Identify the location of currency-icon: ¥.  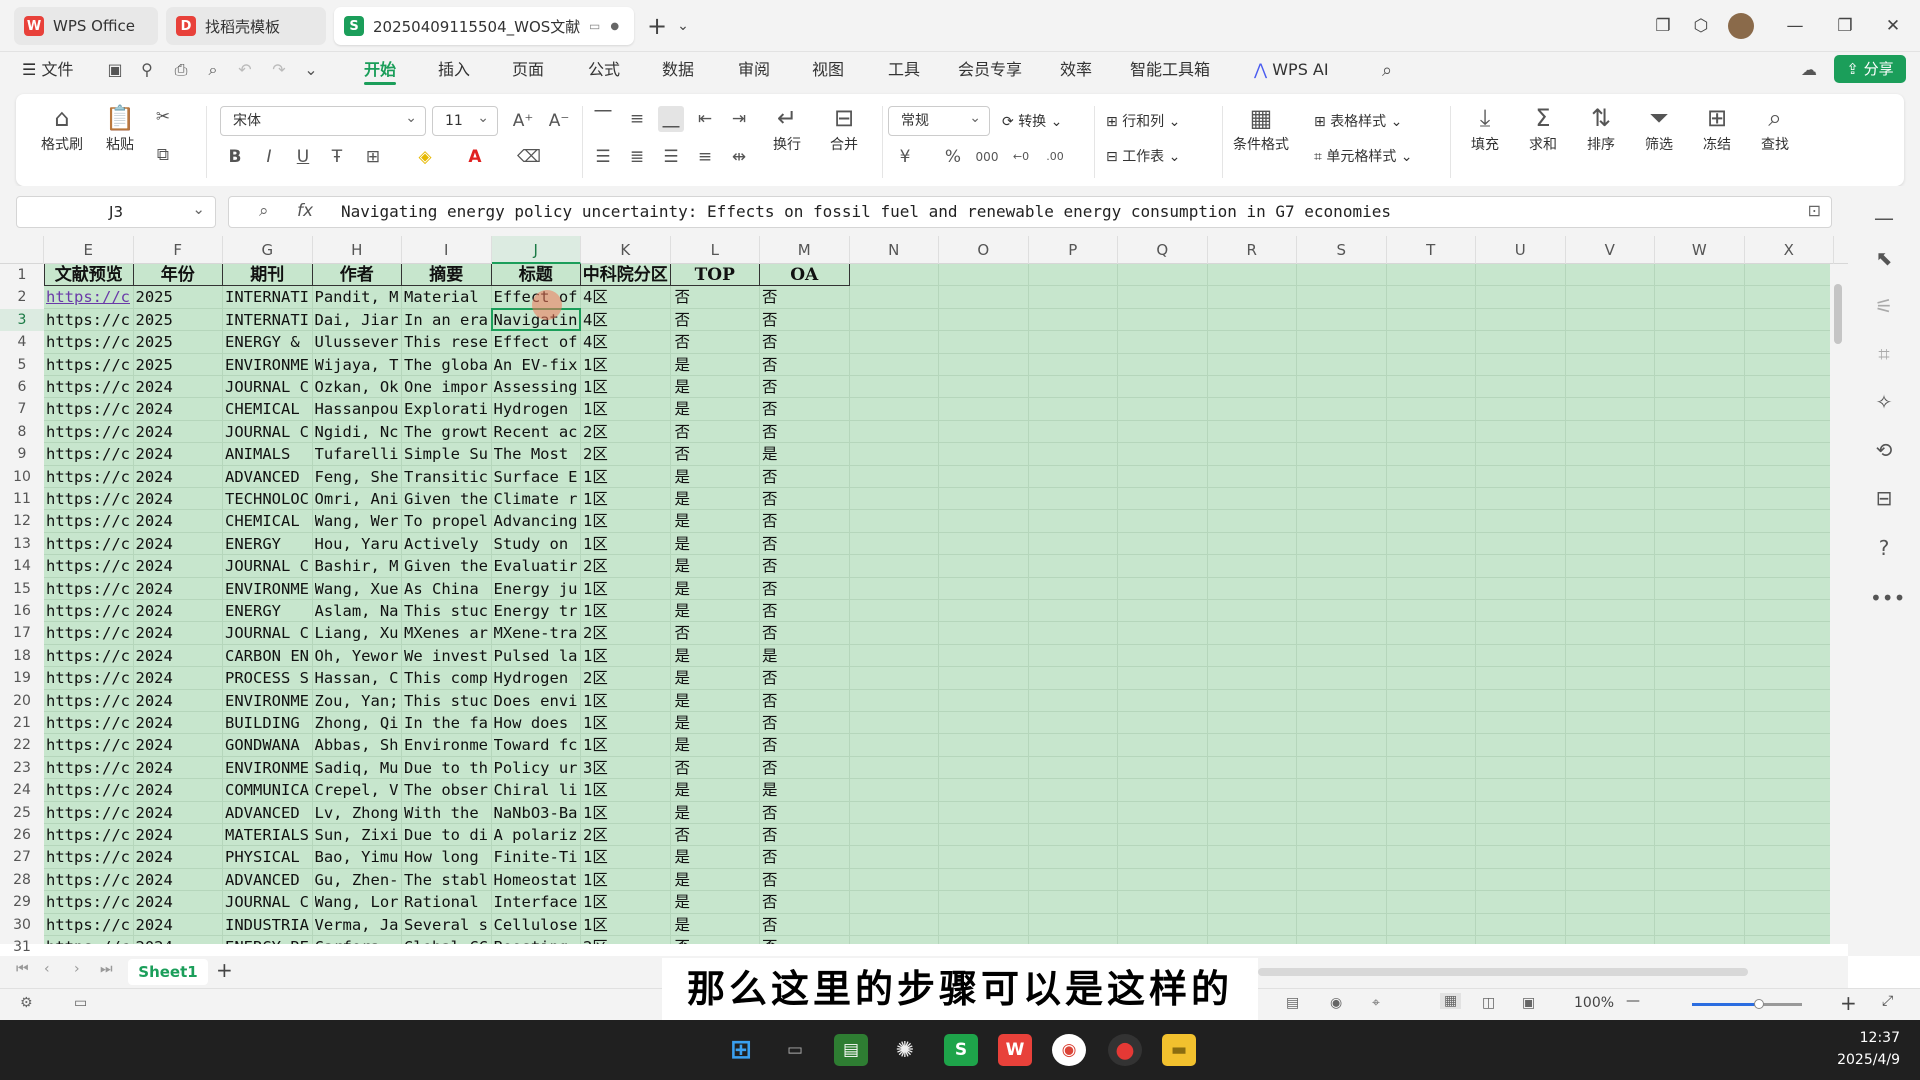
(905, 157).